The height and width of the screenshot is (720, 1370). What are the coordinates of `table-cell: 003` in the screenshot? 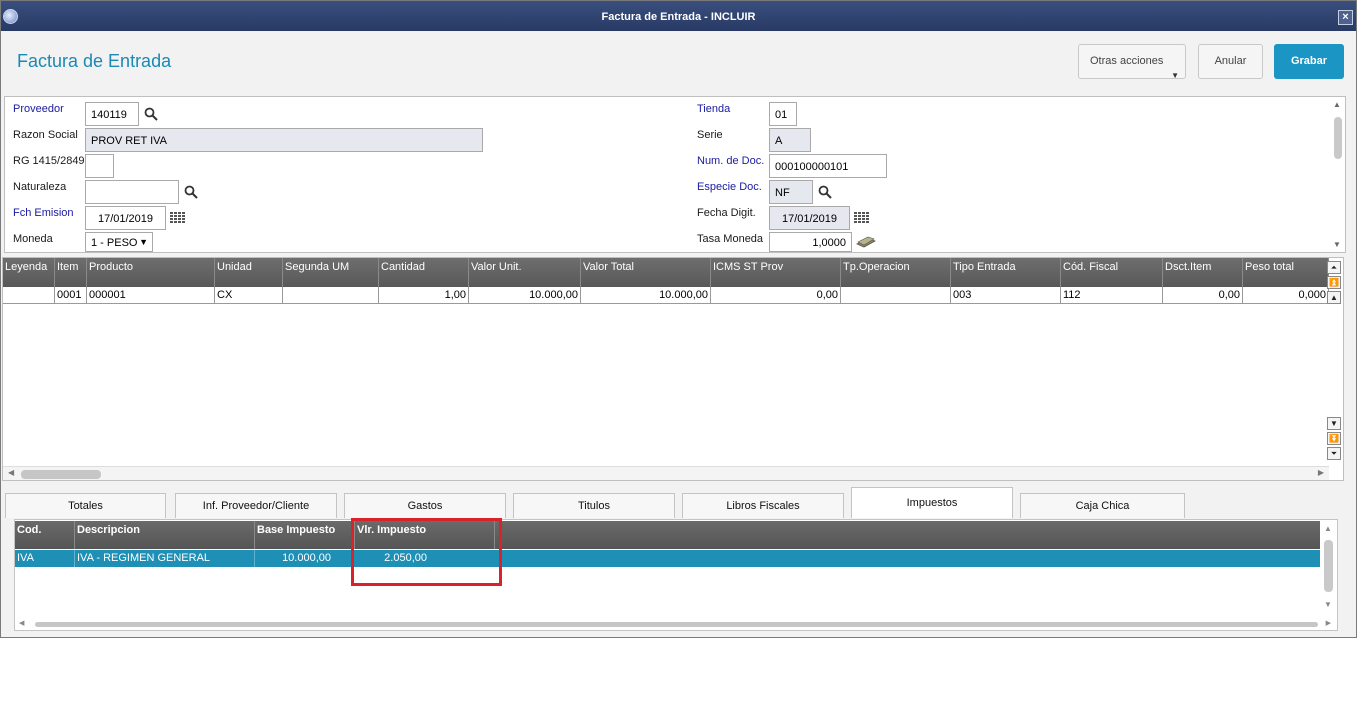 It's located at (1006, 295).